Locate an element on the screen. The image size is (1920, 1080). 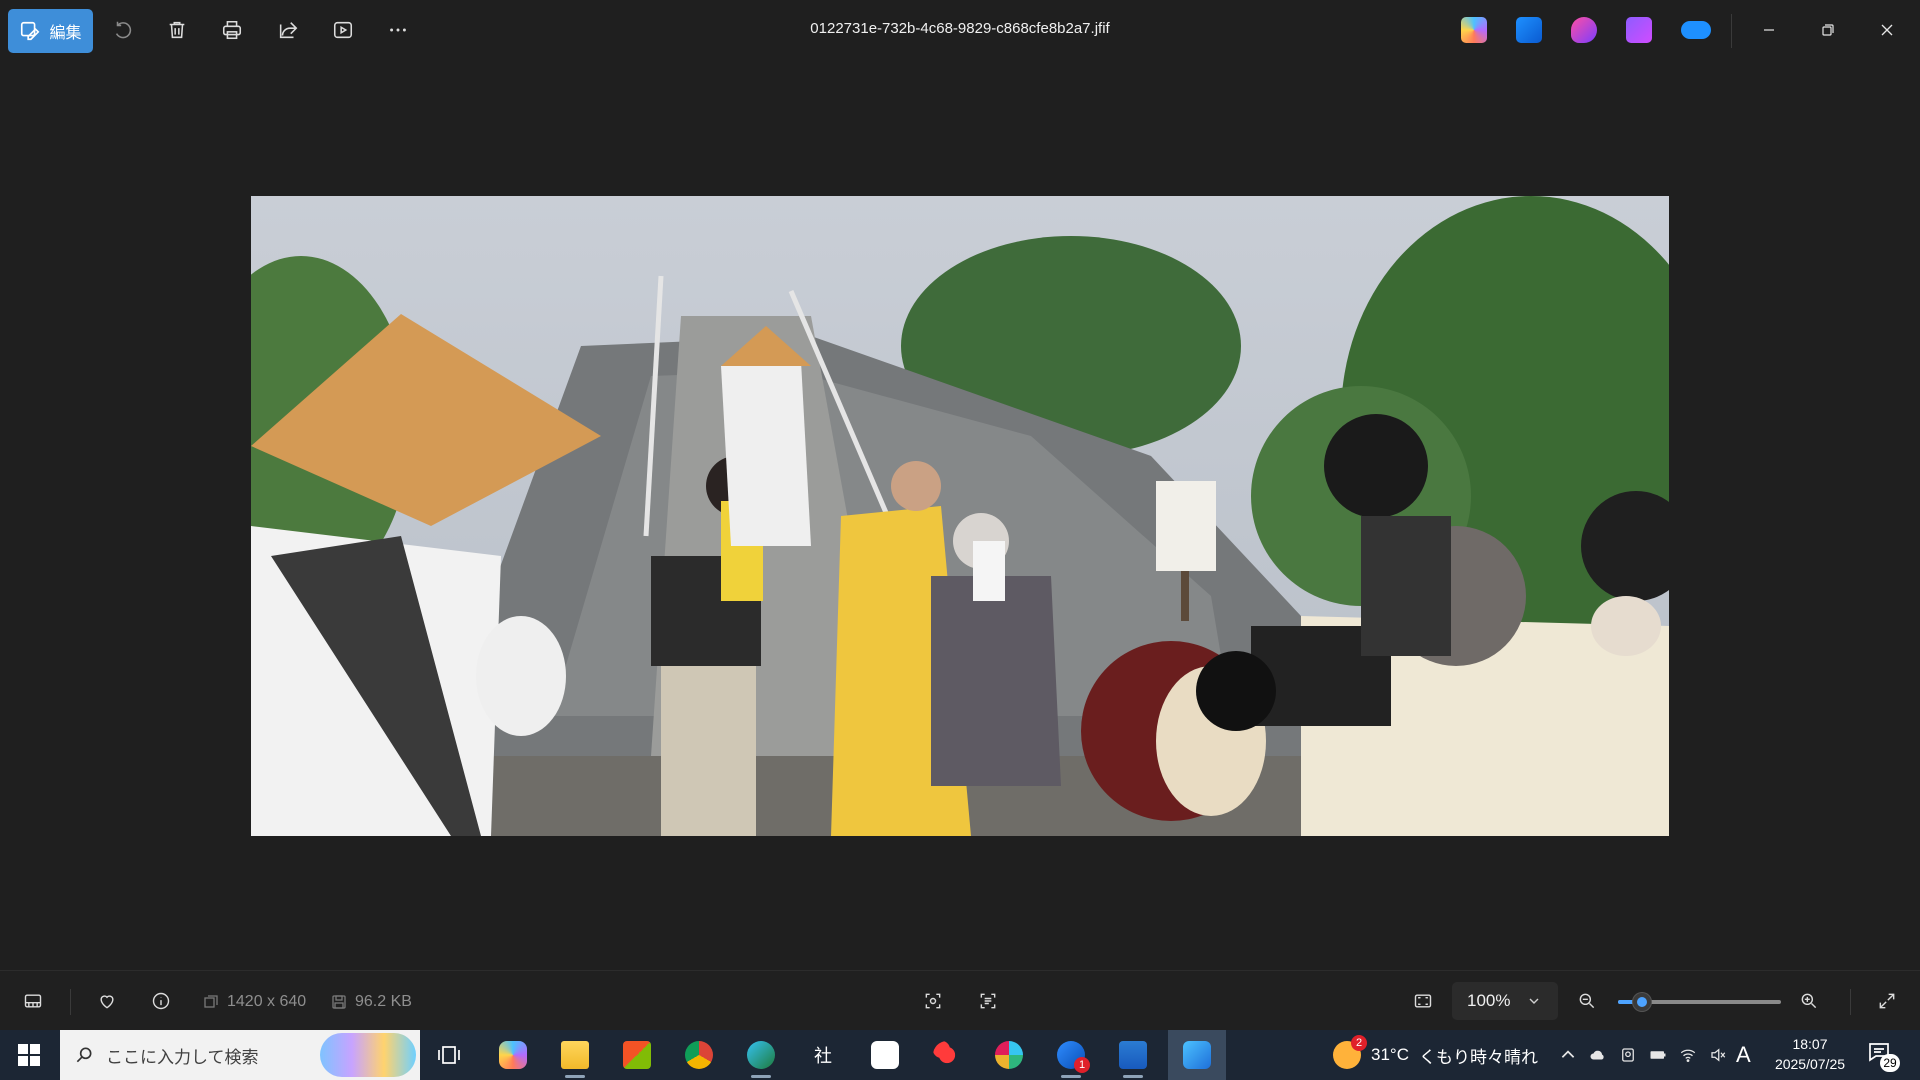
full-screen-button is located at coordinates (1887, 1001).